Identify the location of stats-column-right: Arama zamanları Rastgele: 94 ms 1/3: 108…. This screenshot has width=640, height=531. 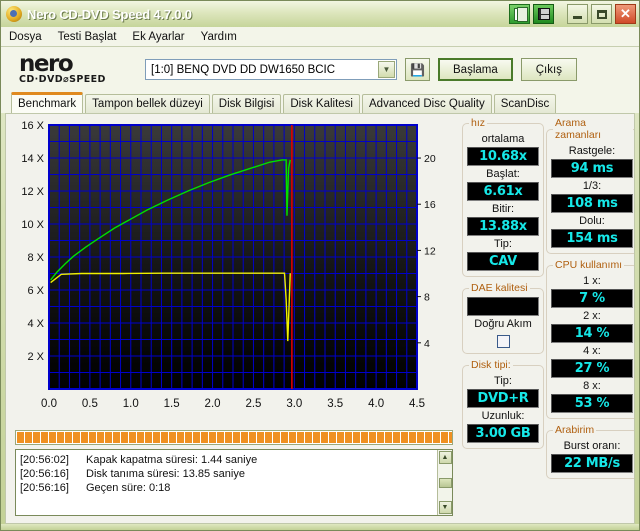
(590, 318).